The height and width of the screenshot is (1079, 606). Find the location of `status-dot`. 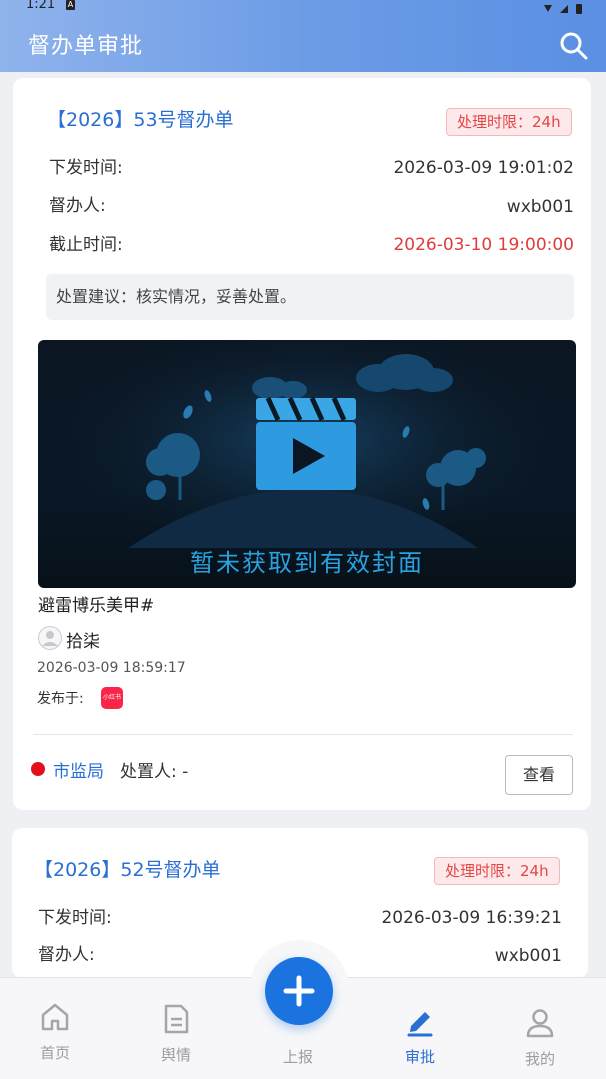

status-dot is located at coordinates (38, 769).